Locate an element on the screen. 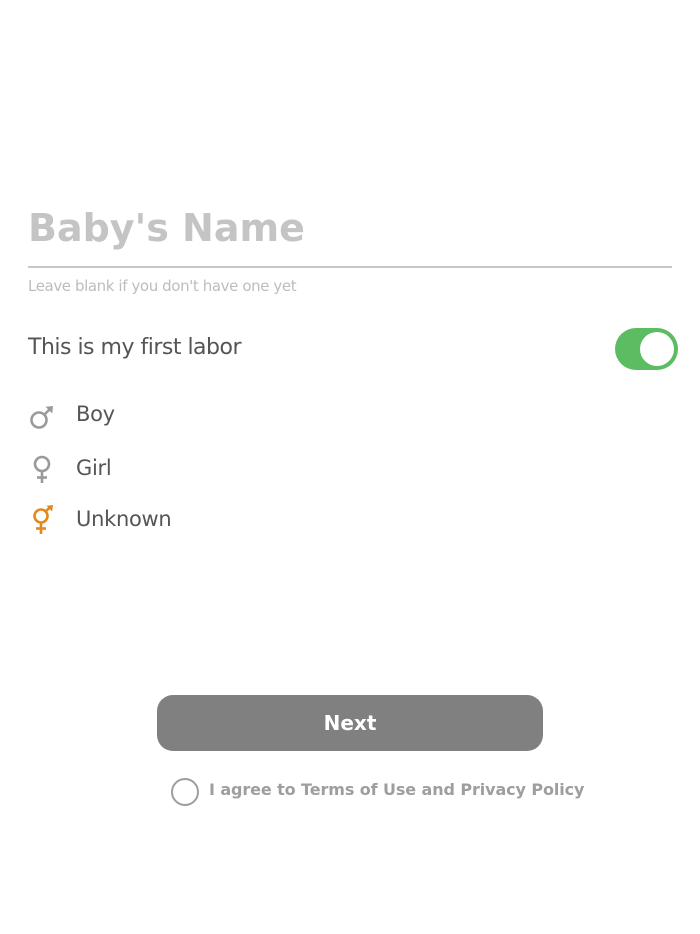  first-labor-label: This is my first labor is located at coordinates (135, 347).